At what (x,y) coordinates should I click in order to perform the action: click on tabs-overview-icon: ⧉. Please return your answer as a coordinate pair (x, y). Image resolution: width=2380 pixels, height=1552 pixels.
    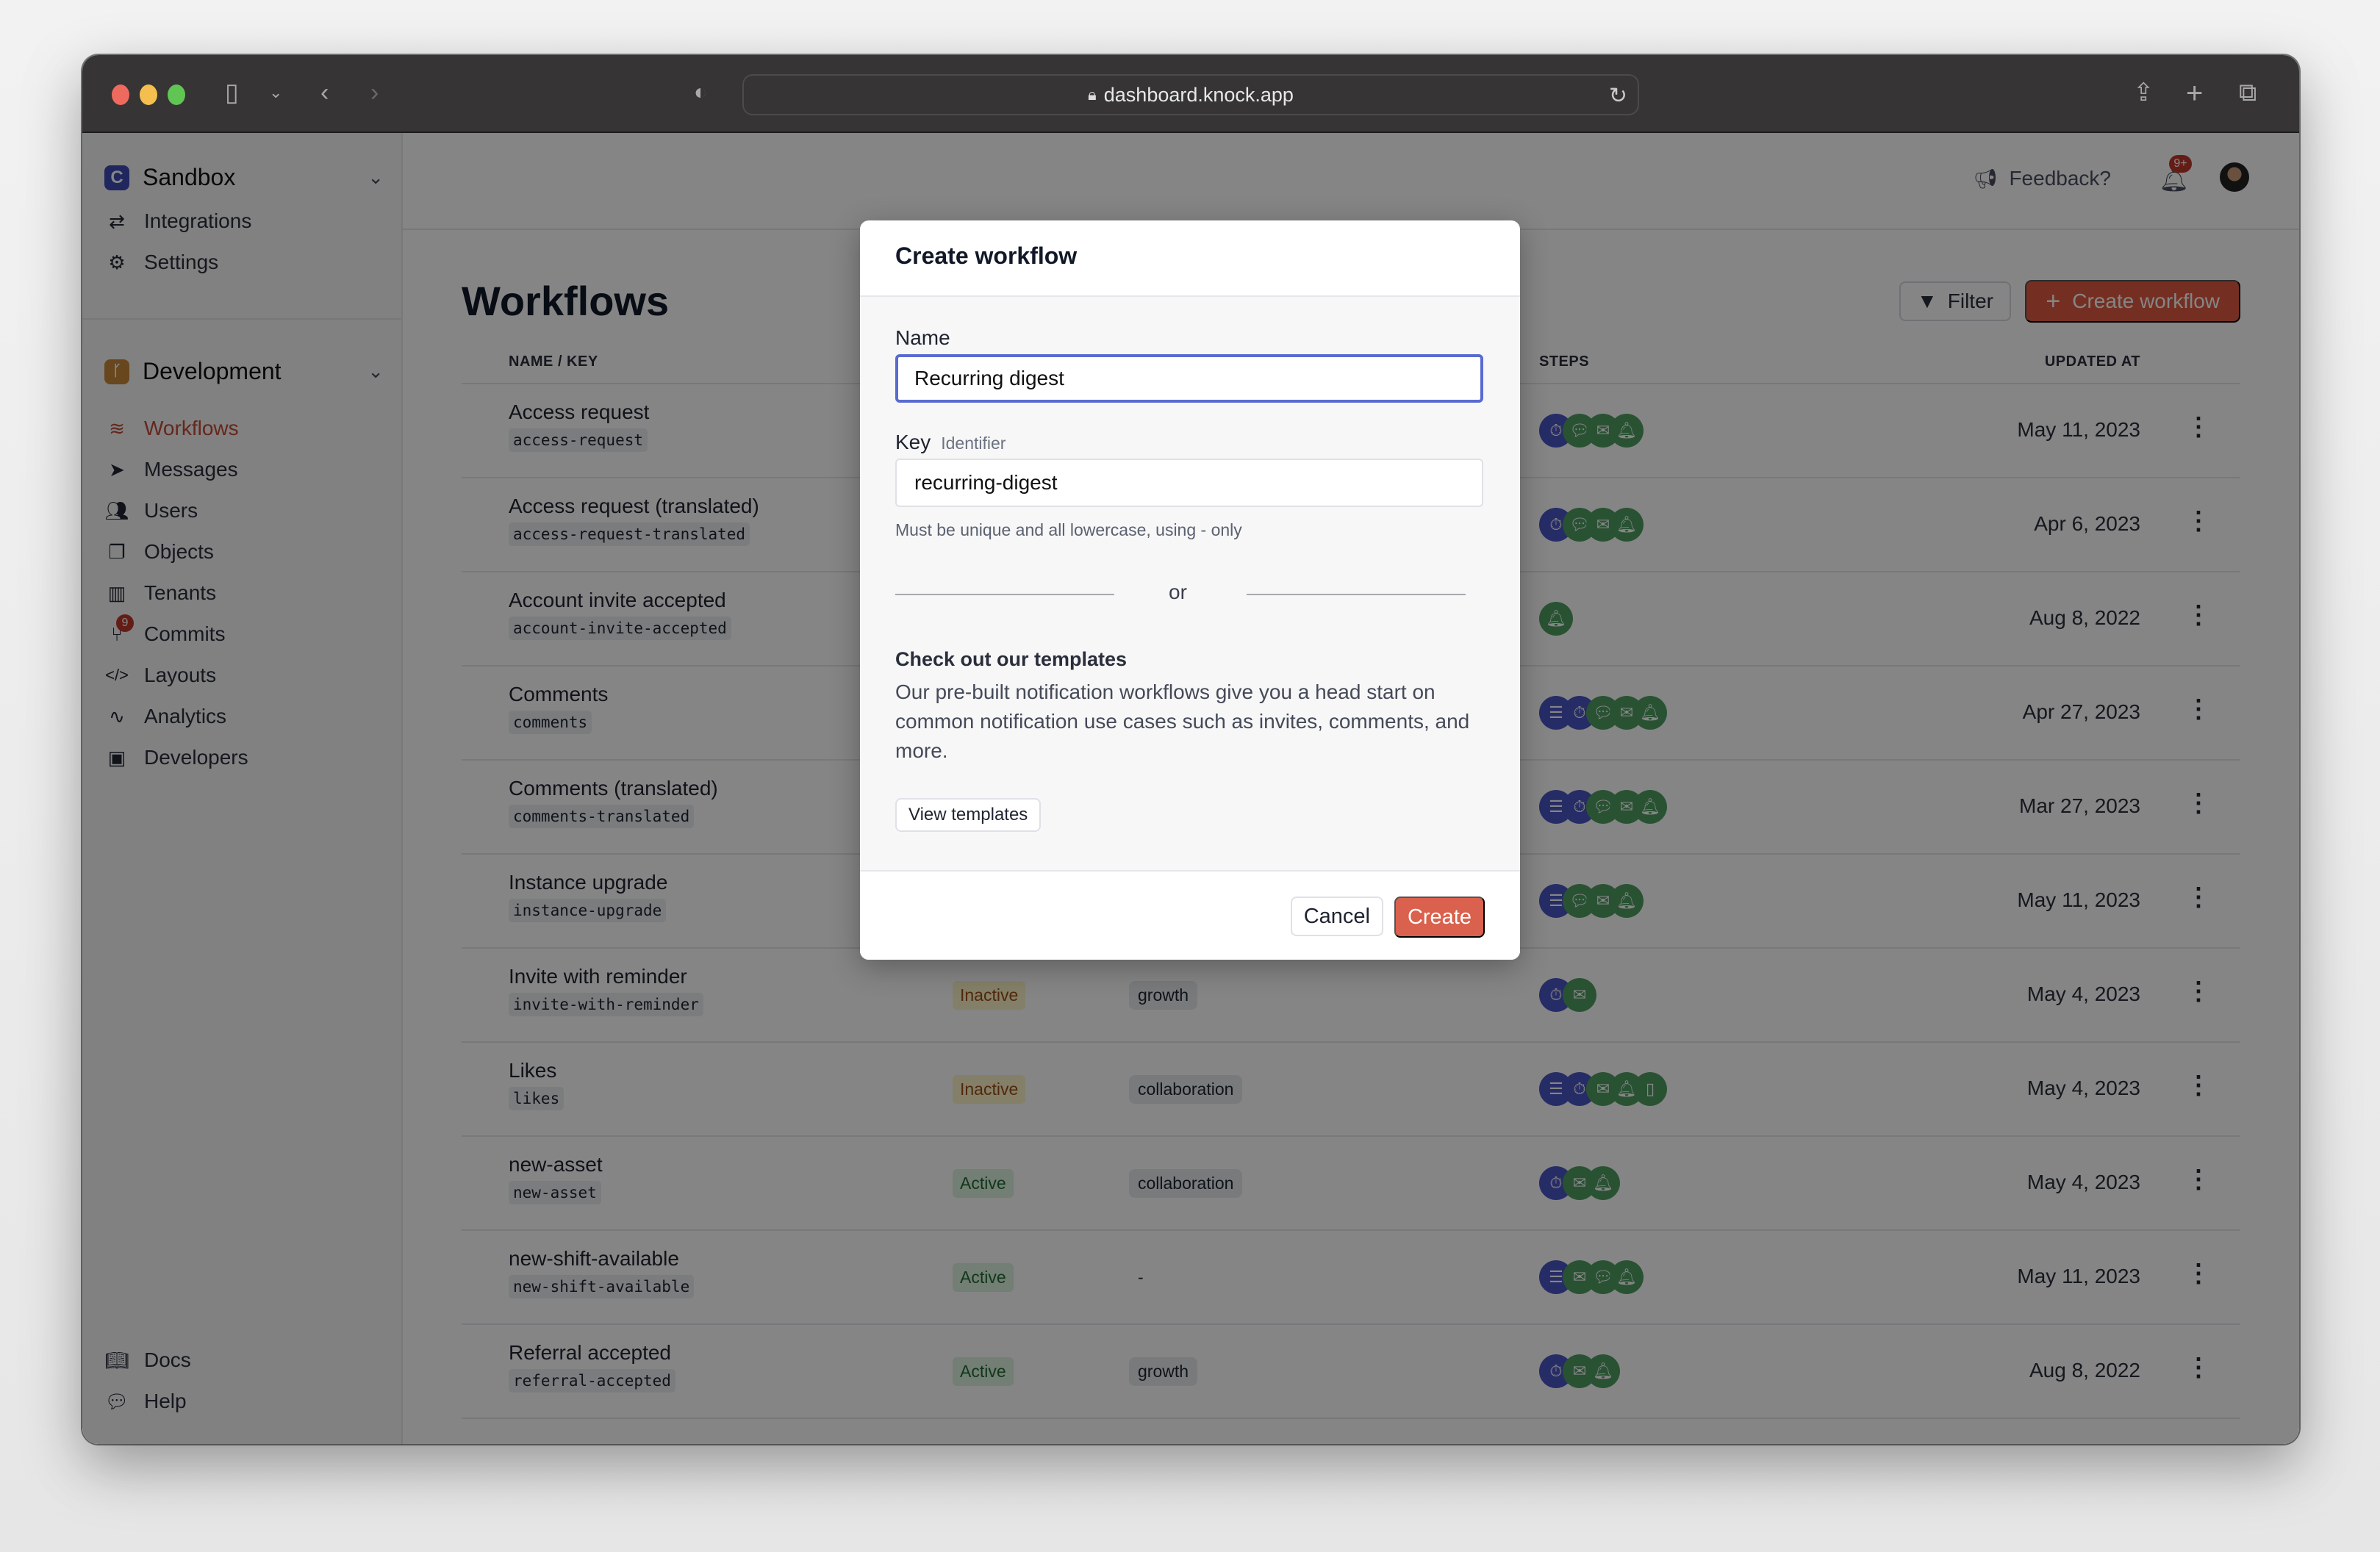
    Looking at the image, I should click on (2248, 92).